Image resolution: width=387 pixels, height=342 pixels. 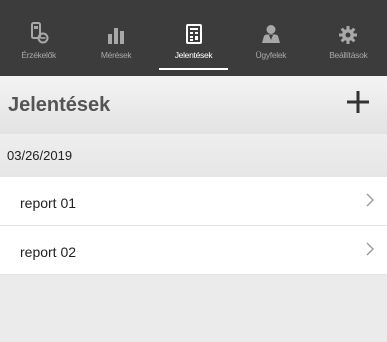 I want to click on nav-label: Érzékelők, so click(x=39, y=55).